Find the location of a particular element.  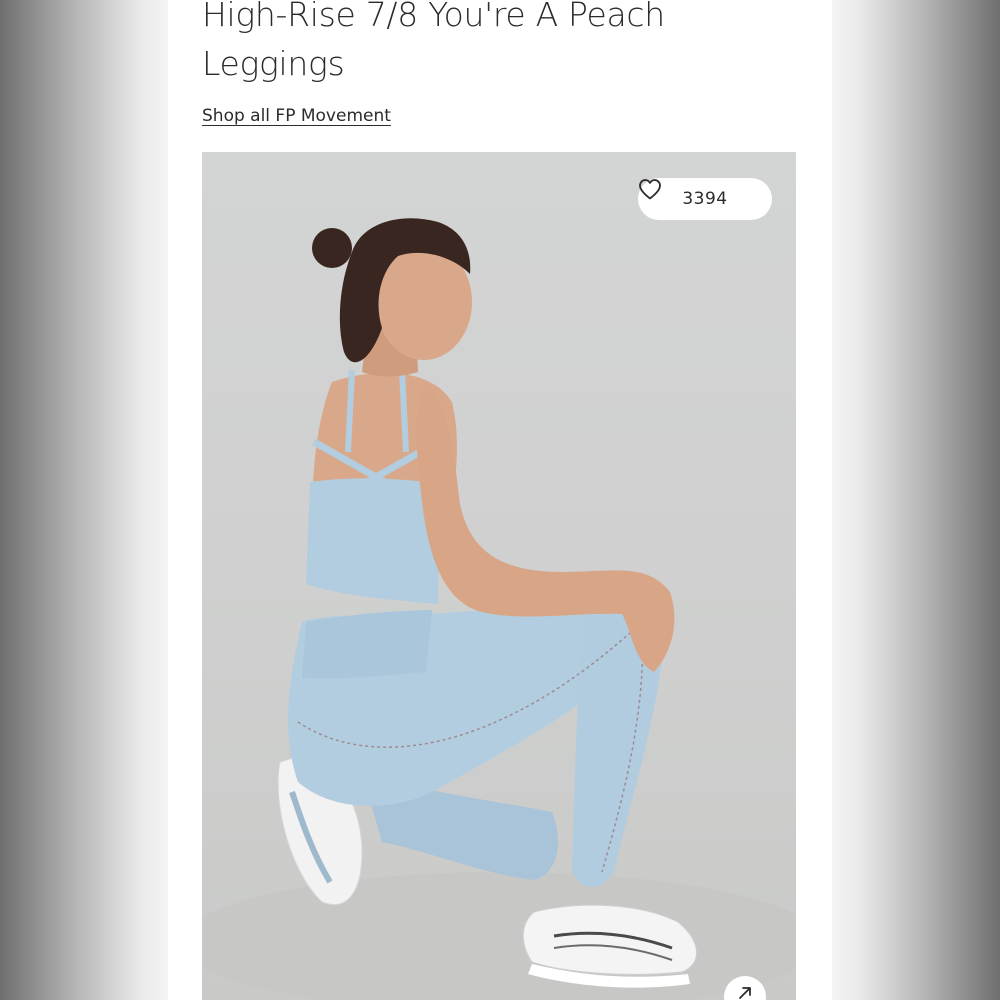

shop-all-link: Shop all FP Movement is located at coordinates (296, 116).